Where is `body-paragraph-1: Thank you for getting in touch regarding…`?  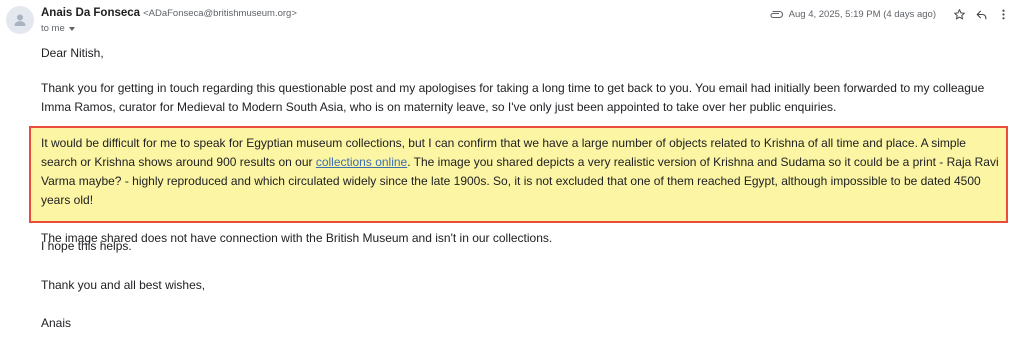
body-paragraph-1: Thank you for getting in touch regarding… is located at coordinates (513, 97).